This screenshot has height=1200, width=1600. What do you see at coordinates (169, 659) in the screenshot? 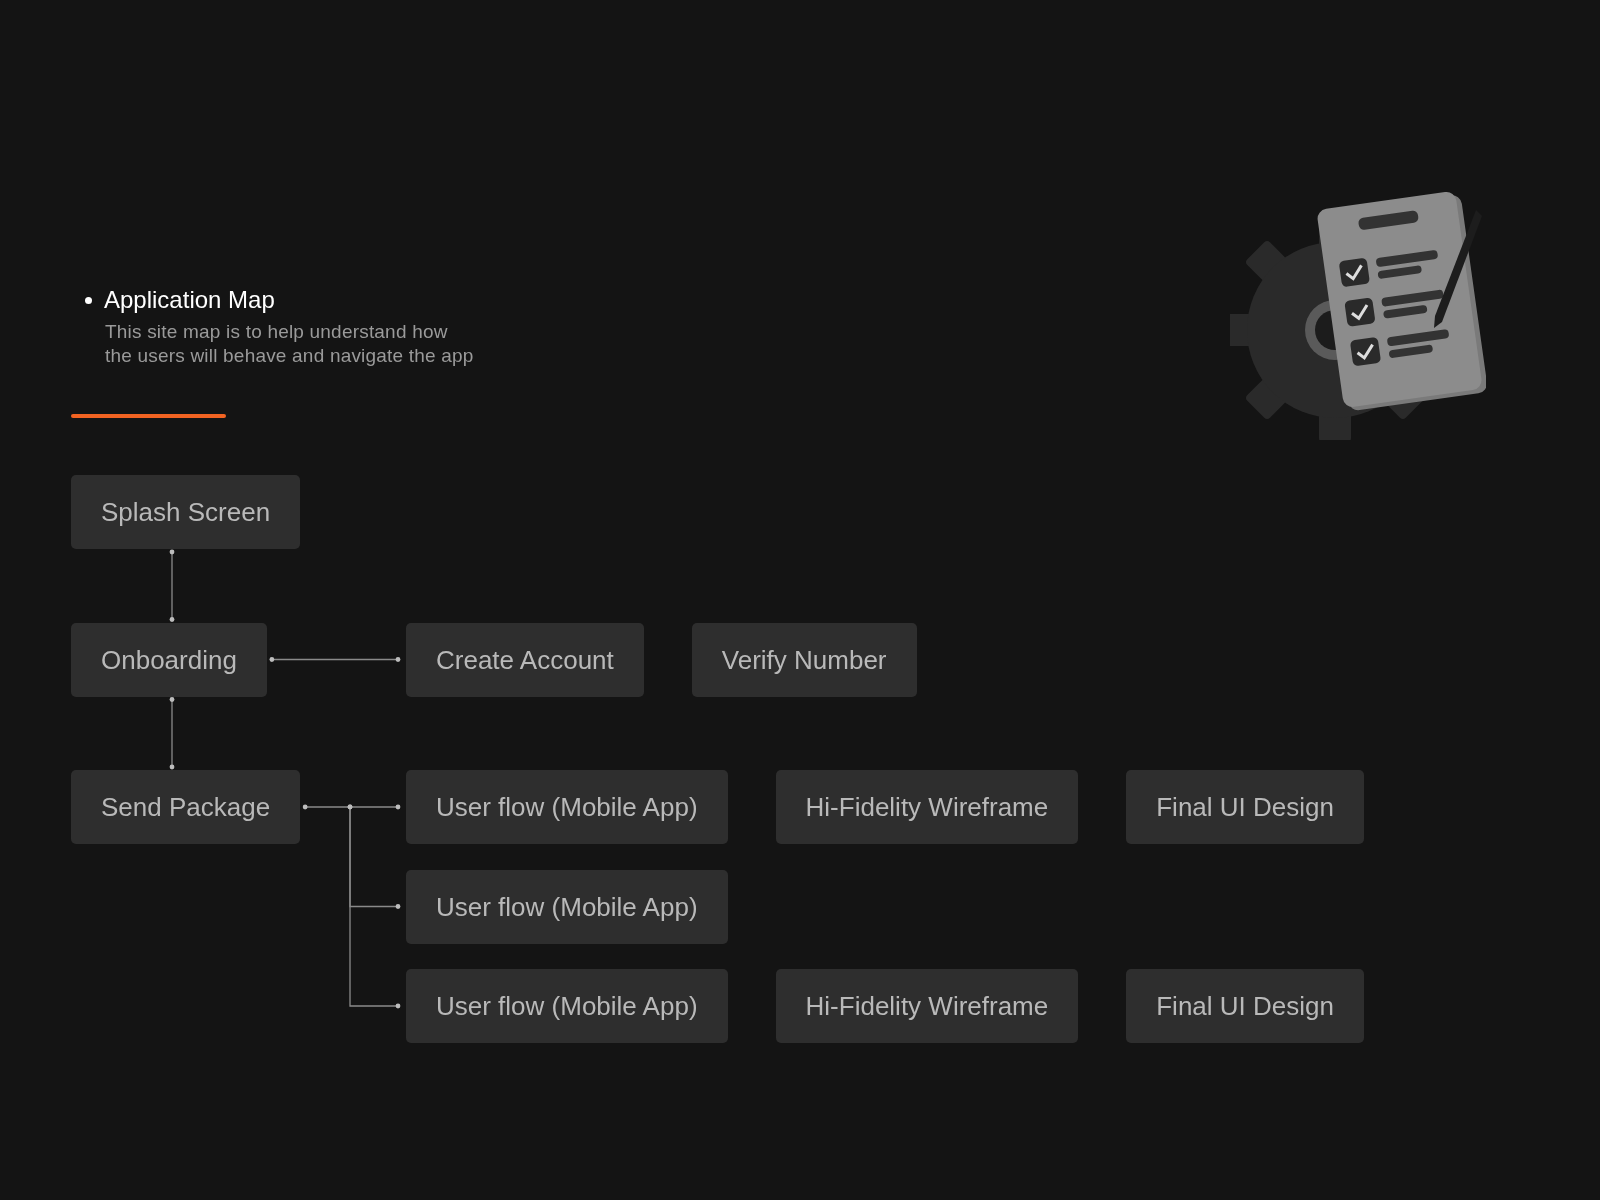
I see `sitemap-node: Onboarding` at bounding box center [169, 659].